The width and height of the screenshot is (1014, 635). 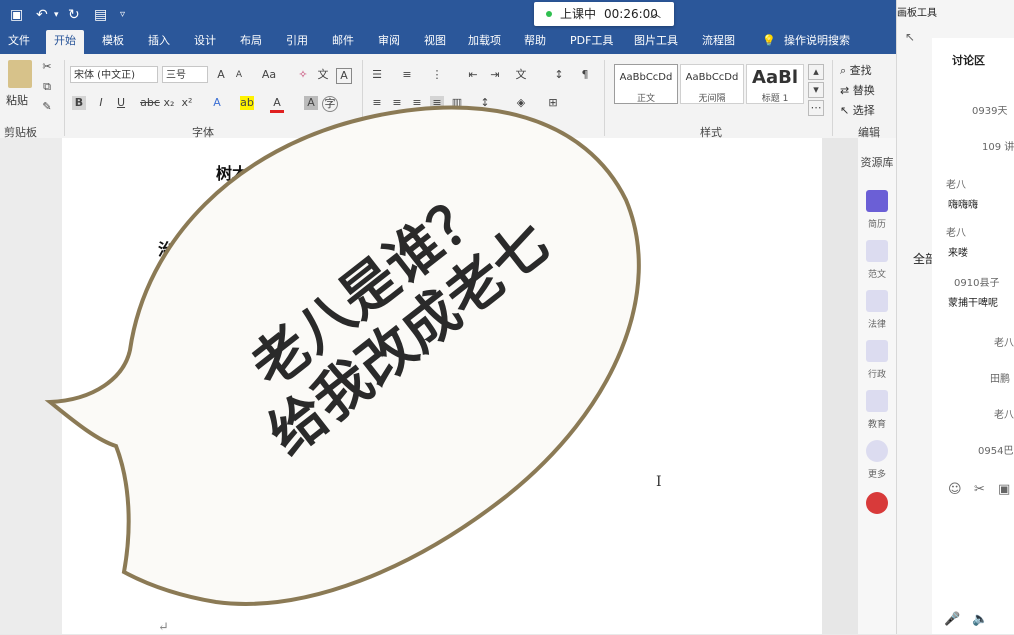 I want to click on tell-me-search: 操作说明搜索, so click(x=817, y=42).